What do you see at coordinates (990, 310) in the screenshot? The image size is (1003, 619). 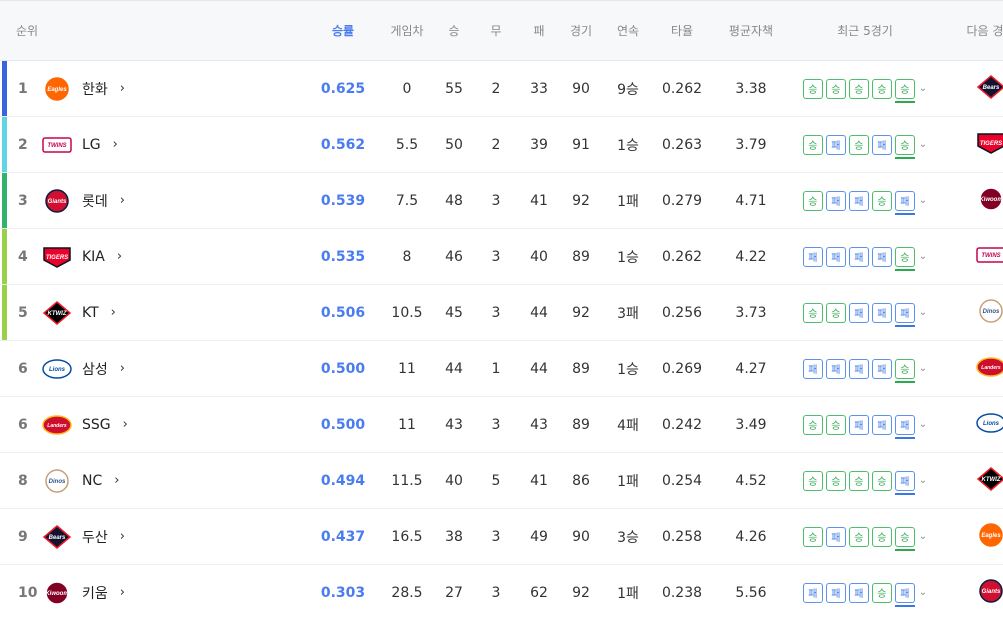 I see `dinos-logo: Dinos` at bounding box center [990, 310].